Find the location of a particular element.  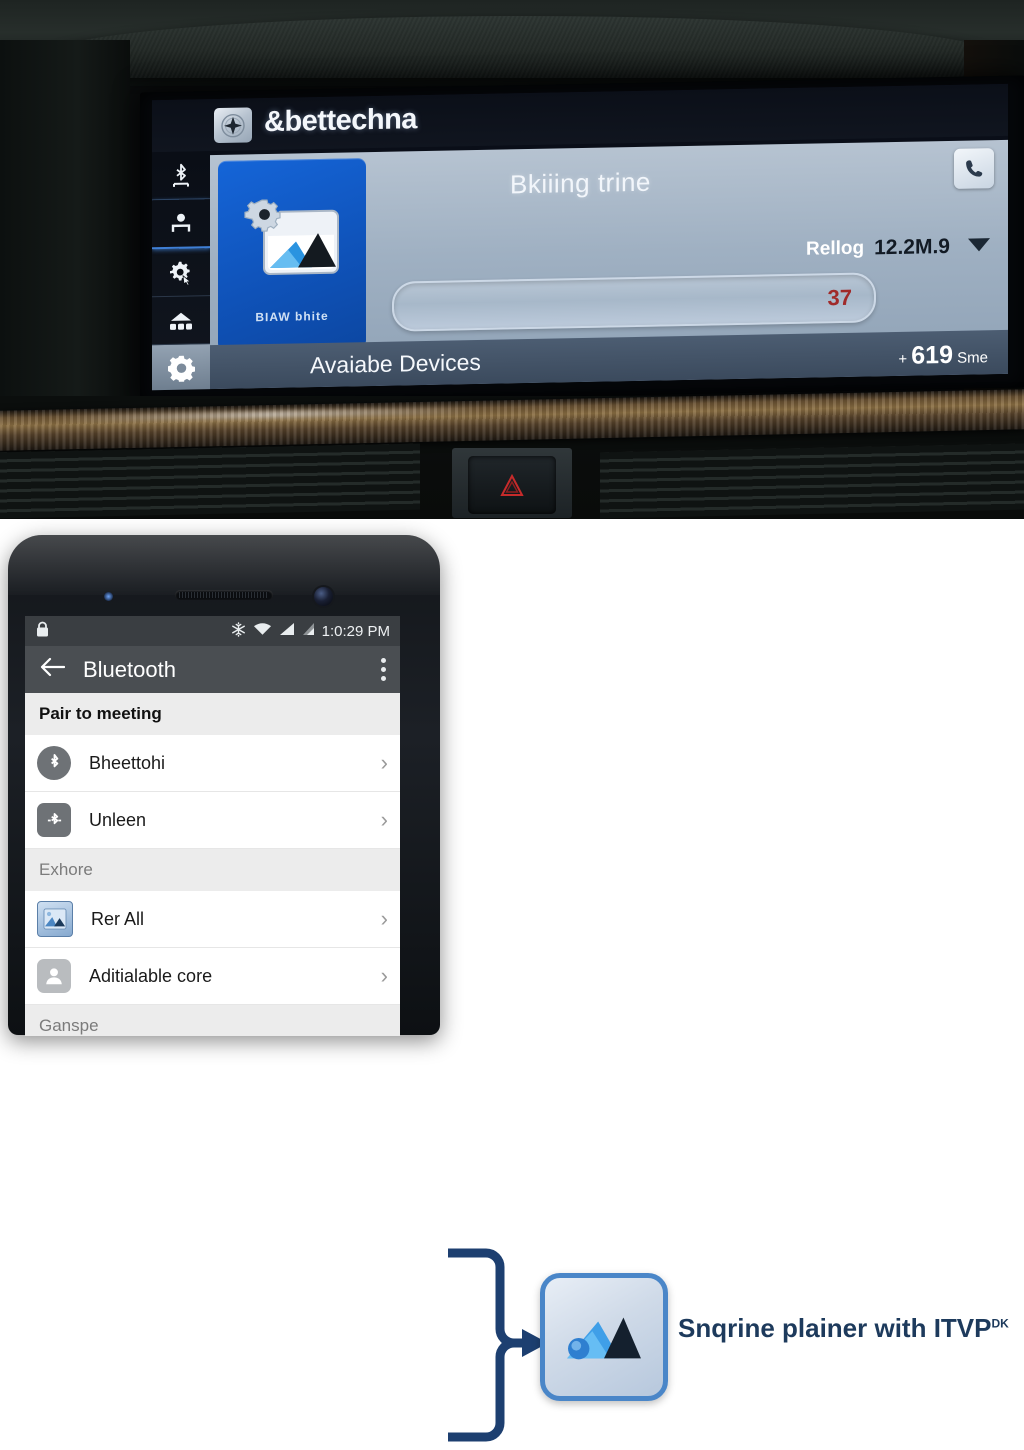

front-camera-icon is located at coordinates (323, 596).